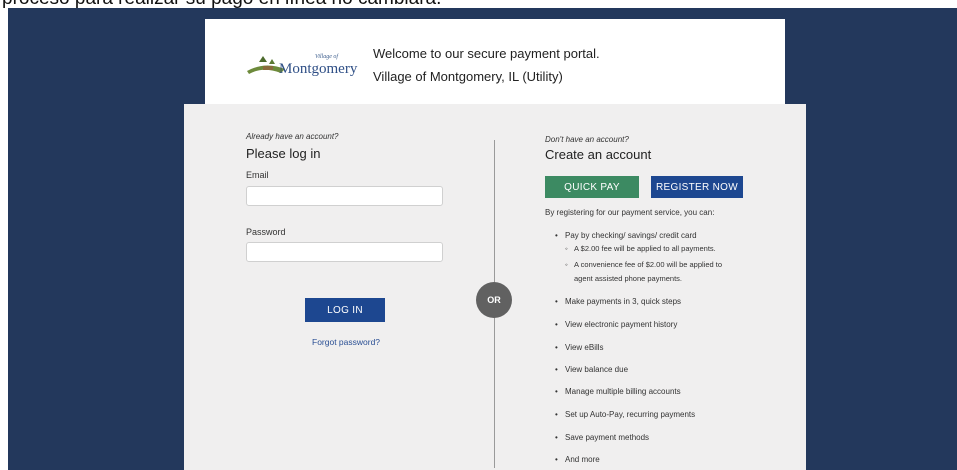  I want to click on list-item-benefit: • Make payments in 3, quick steps, so click(618, 301).